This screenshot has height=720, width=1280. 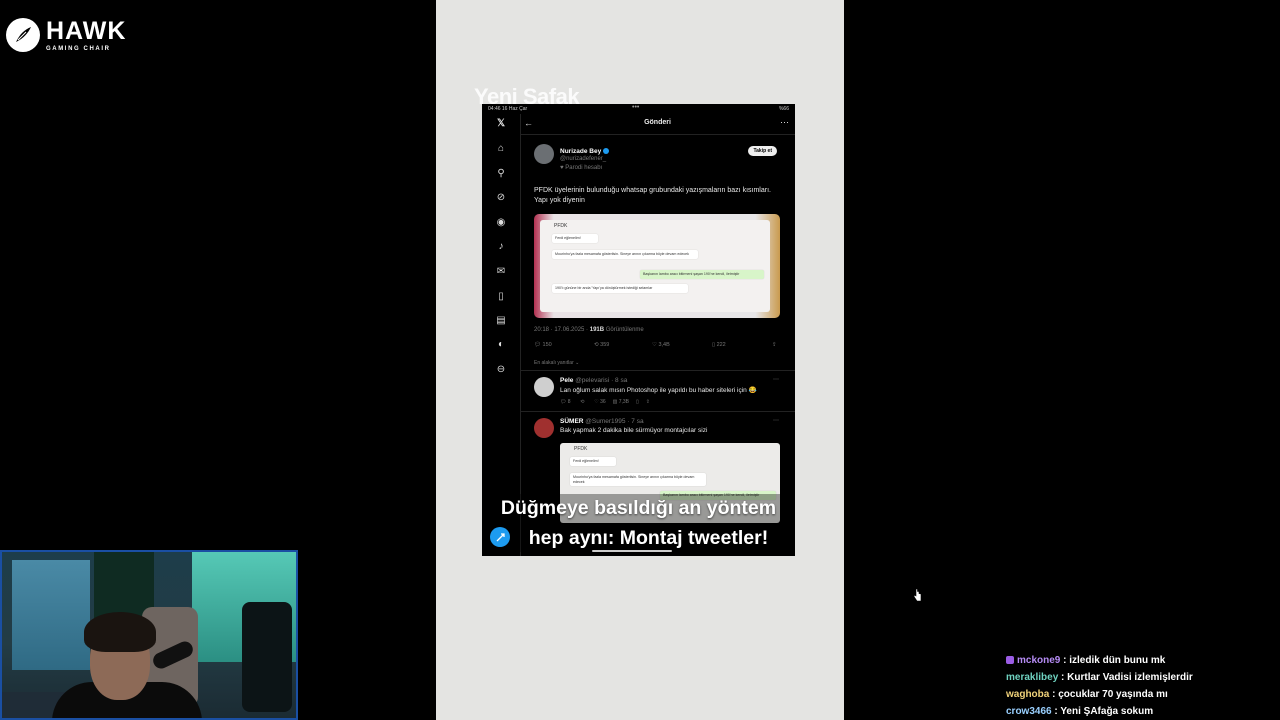 I want to click on subtitle-line-1: Düğmeye basıldığı an yöntem, so click(x=638, y=508).